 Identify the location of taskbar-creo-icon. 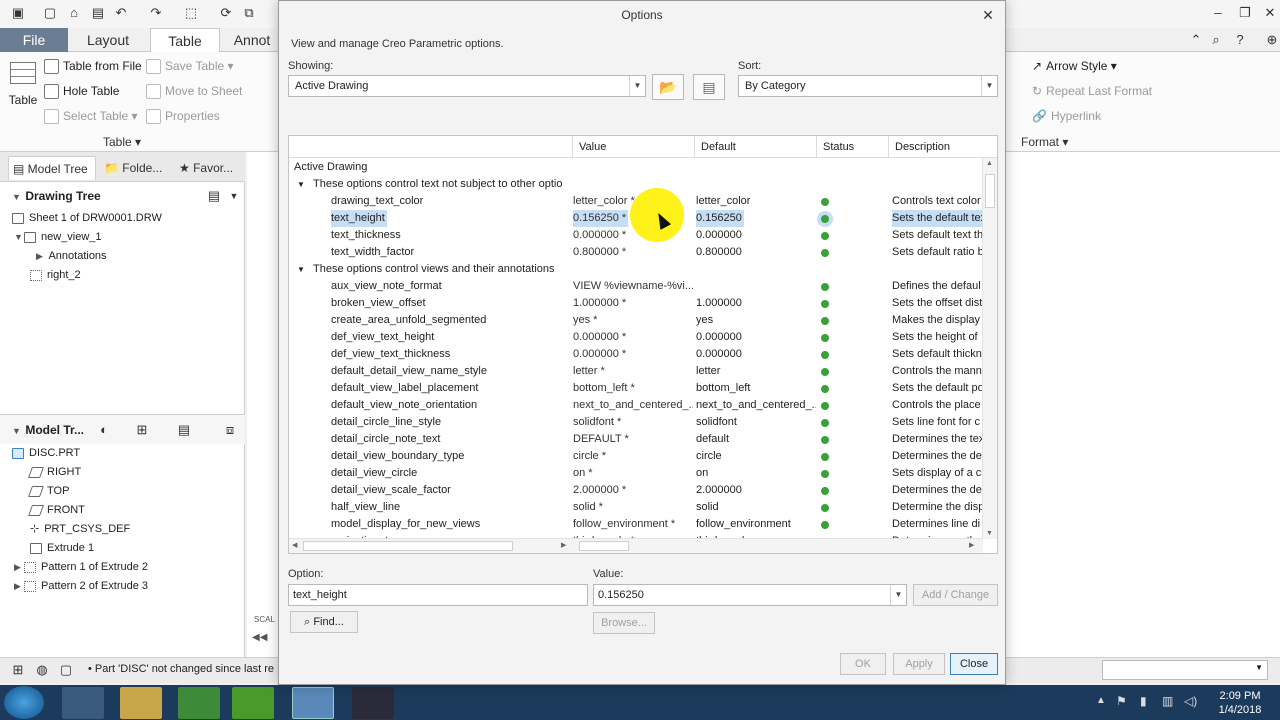
(313, 703).